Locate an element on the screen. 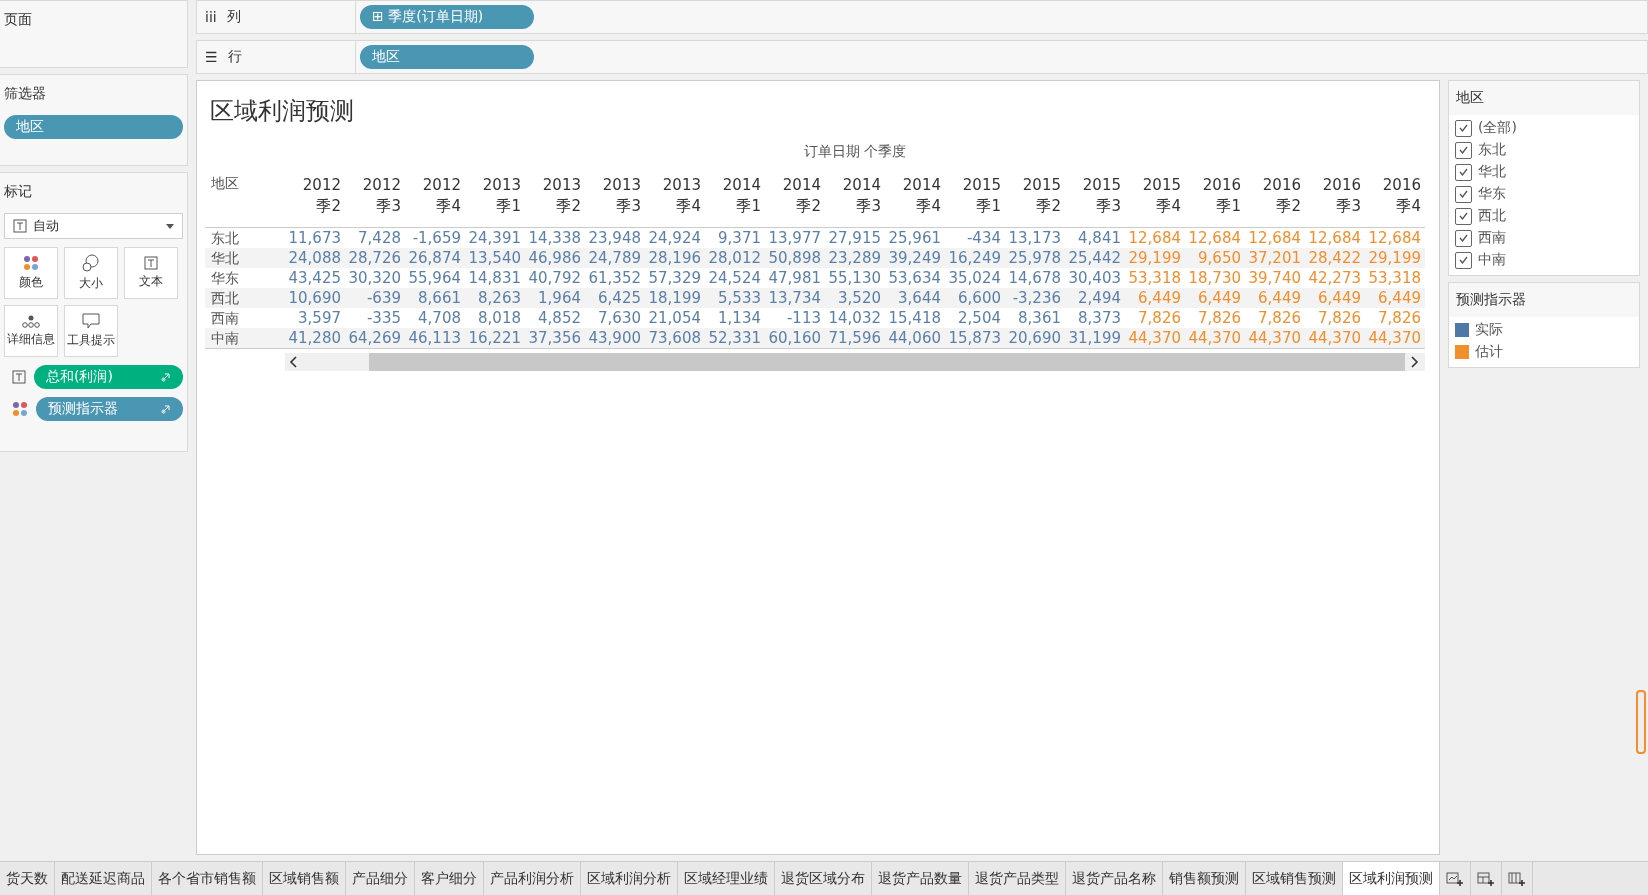  table-cell: 71,596 is located at coordinates (855, 338).